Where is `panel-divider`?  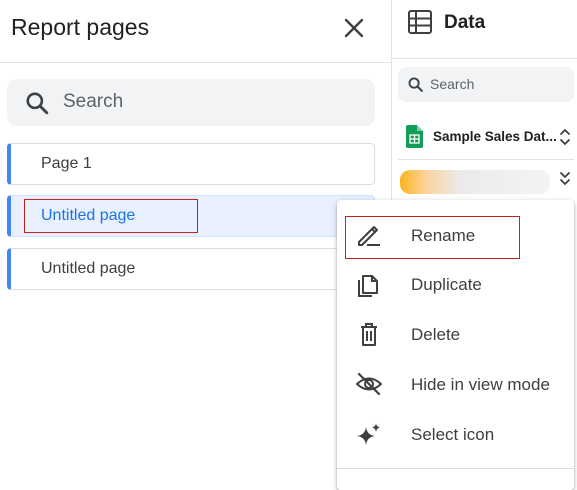 panel-divider is located at coordinates (195, 62).